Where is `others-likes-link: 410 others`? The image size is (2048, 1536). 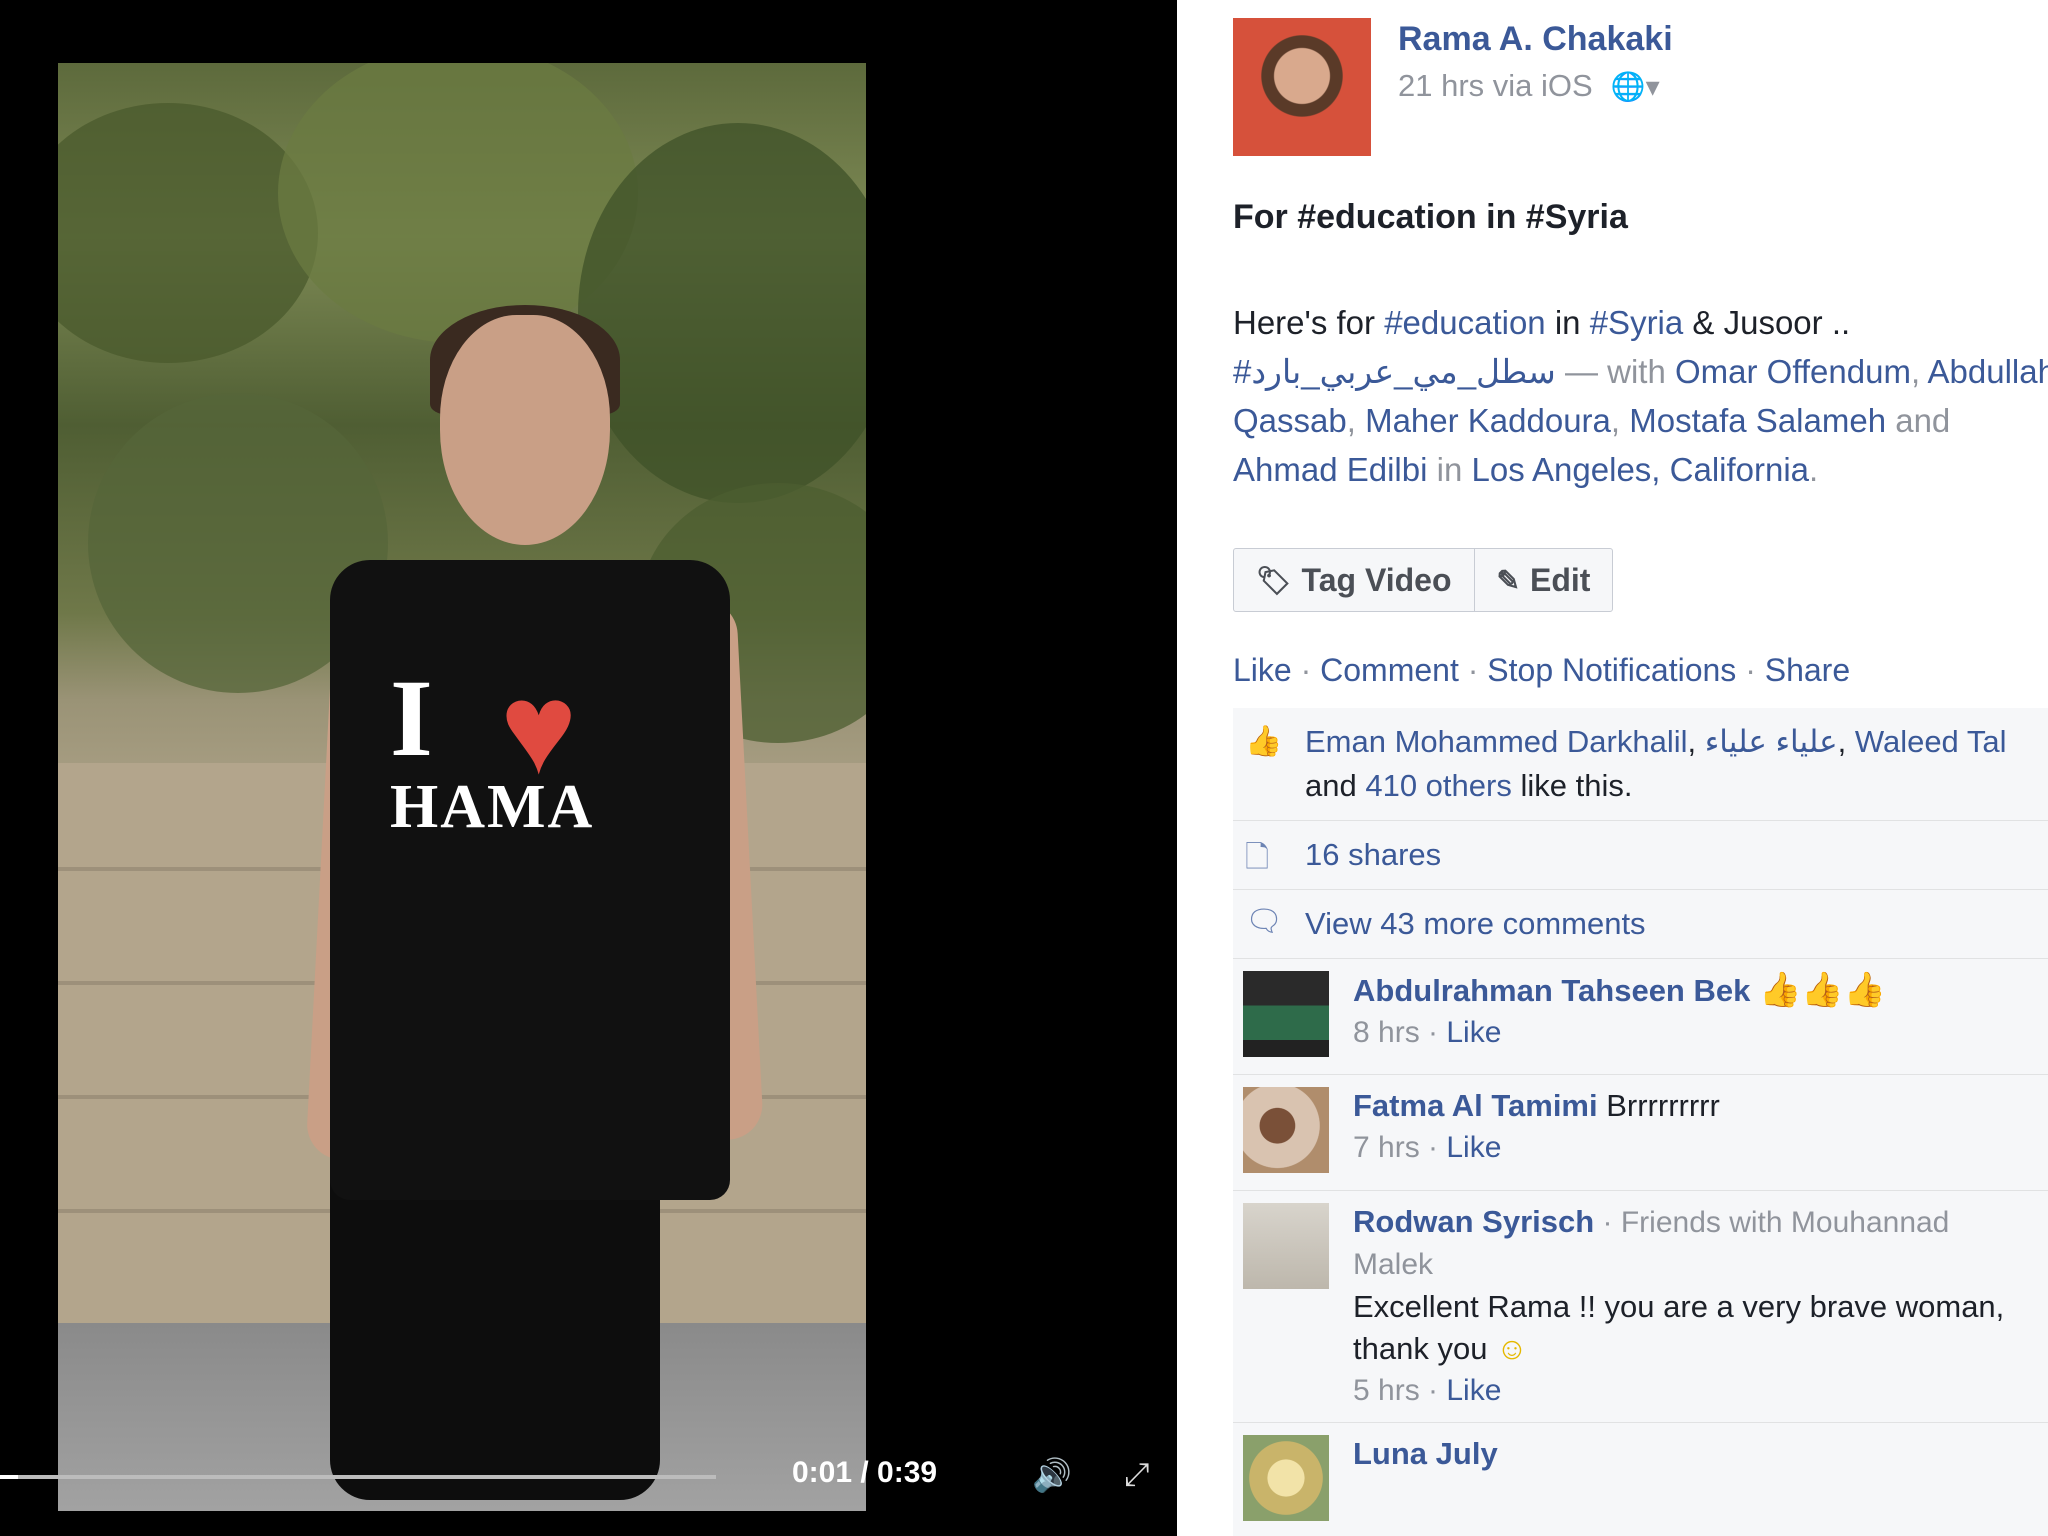
others-likes-link: 410 others is located at coordinates (1438, 785).